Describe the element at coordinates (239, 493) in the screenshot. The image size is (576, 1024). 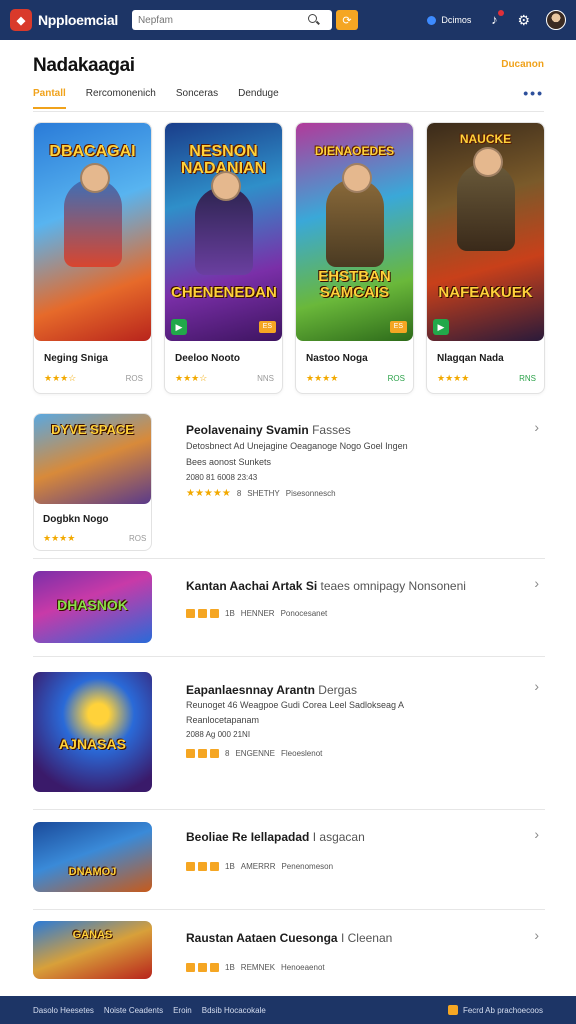
I see `rating-value: 8` at that location.